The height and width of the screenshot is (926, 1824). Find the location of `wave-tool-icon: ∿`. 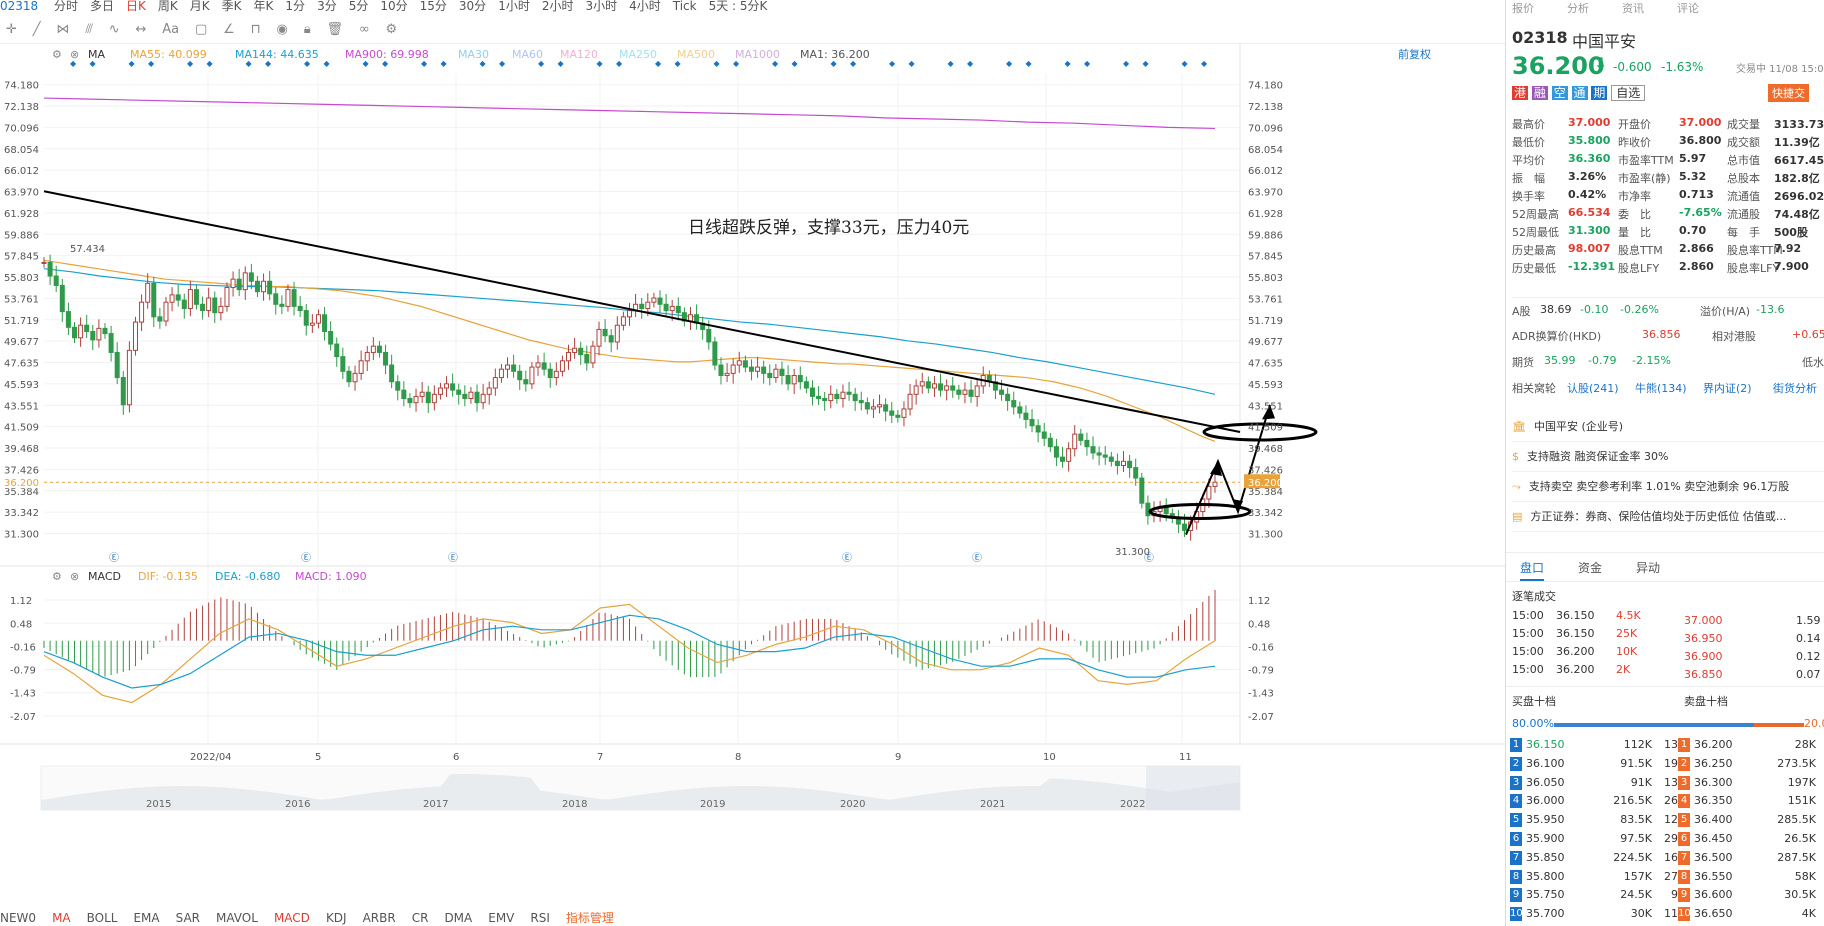

wave-tool-icon: ∿ is located at coordinates (114, 29).